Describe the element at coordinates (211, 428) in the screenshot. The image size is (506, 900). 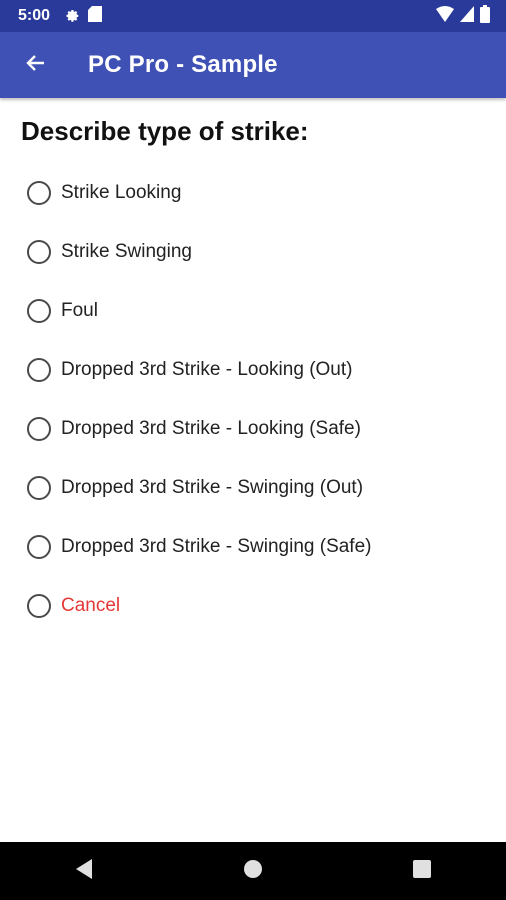
I see `option-label: Dropped 3rd Strike - Looking (Safe)` at that location.